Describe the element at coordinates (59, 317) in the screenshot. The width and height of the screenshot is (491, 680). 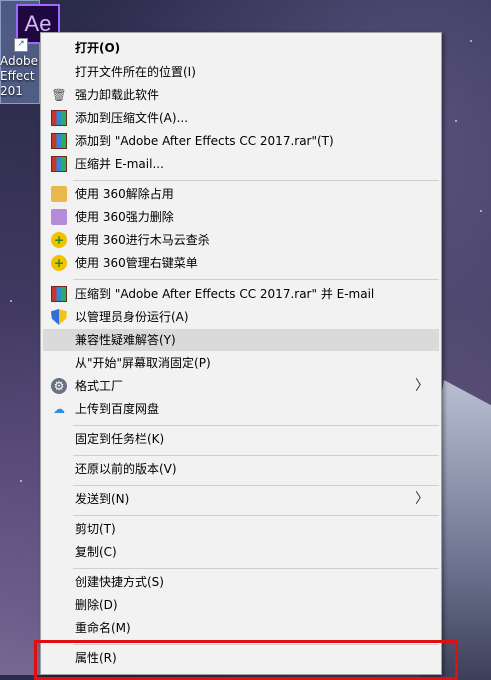
I see `uac-shield-icon` at that location.